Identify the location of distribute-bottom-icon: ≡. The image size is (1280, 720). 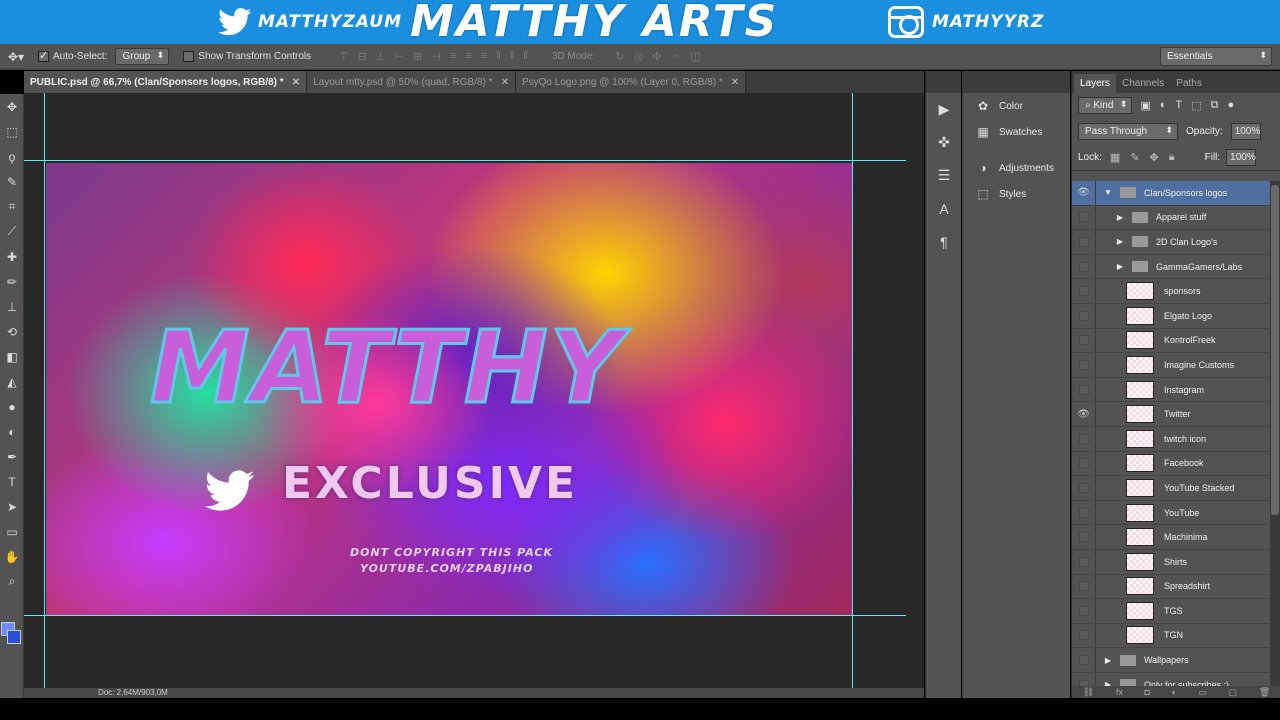
(484, 56).